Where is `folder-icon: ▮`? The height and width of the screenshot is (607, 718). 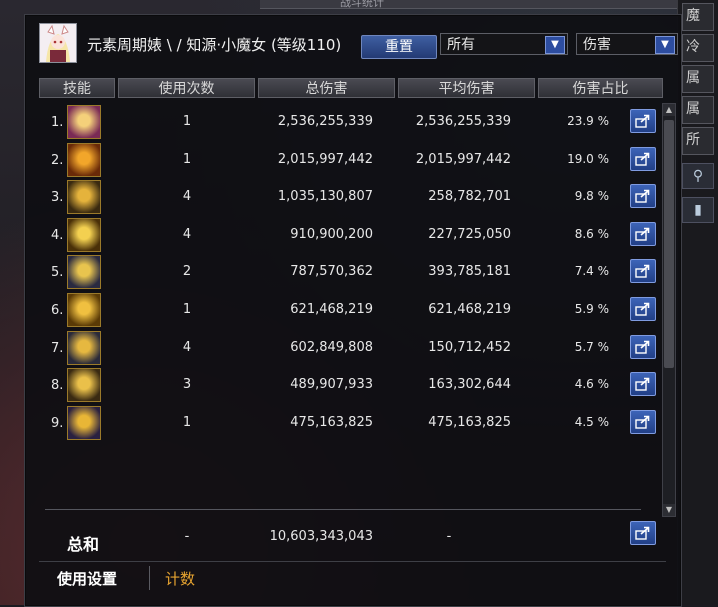
folder-icon: ▮ is located at coordinates (698, 210).